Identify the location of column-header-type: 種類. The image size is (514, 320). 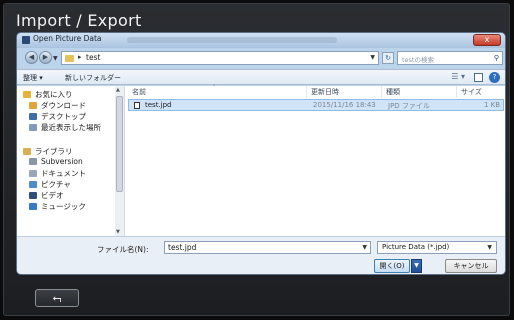
(393, 92).